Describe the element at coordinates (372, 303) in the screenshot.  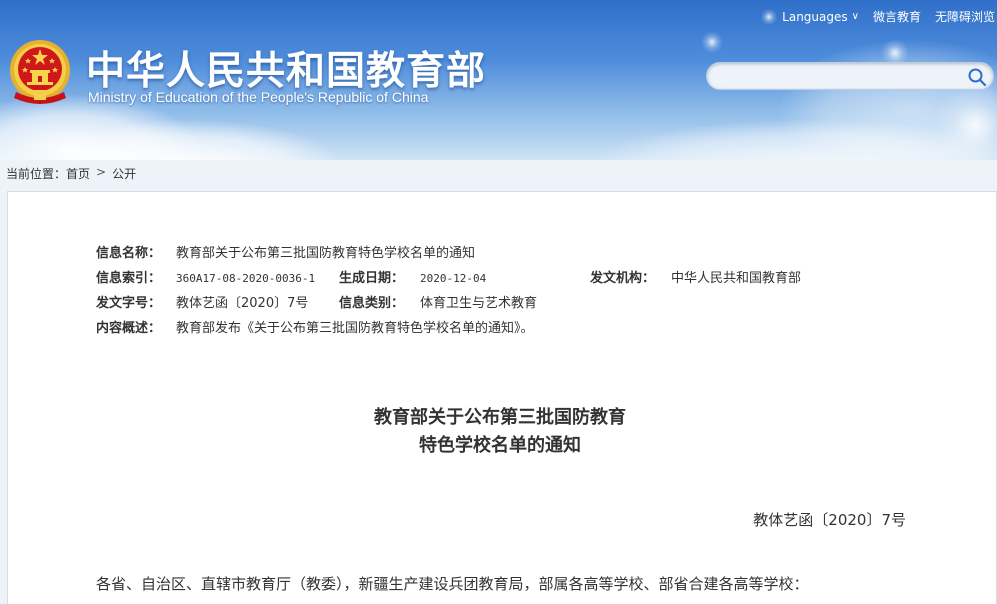
I see `meta-label: 信息类别：` at that location.